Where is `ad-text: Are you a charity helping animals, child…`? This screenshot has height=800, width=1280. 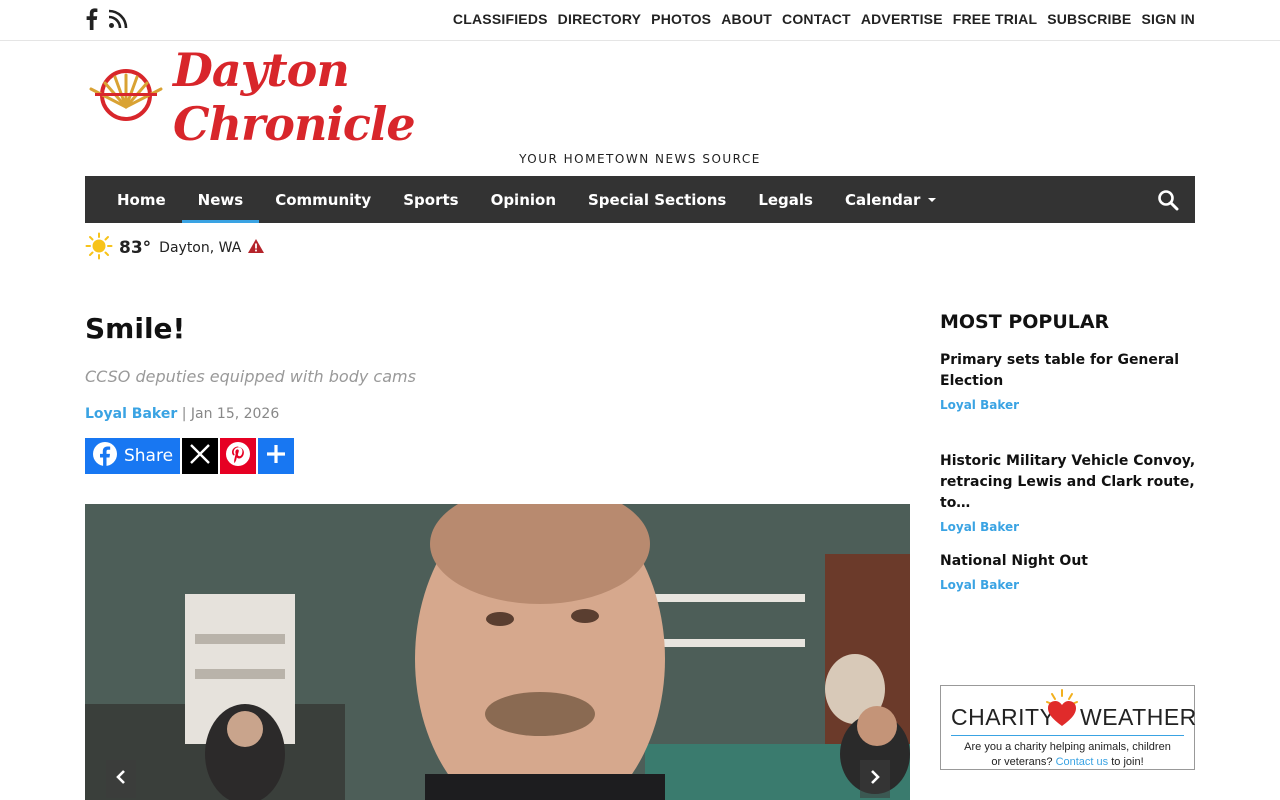 ad-text: Are you a charity helping animals, child… is located at coordinates (1067, 755).